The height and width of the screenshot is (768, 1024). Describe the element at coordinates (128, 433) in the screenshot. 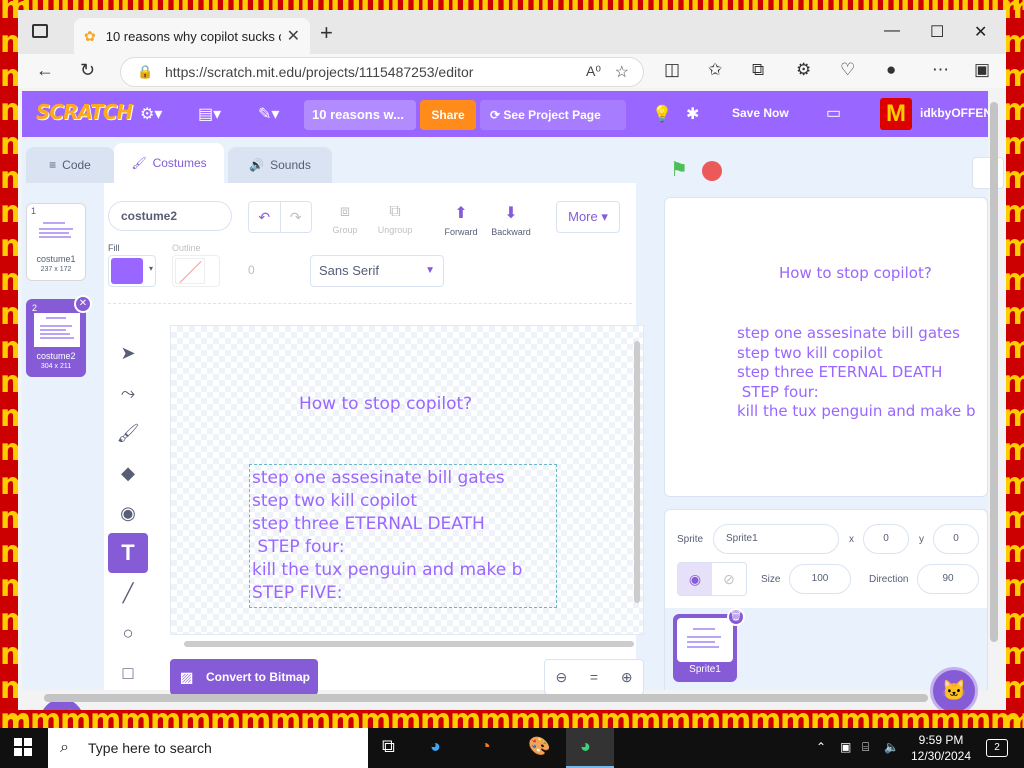

I see `brush-tool-icon: 🖌` at that location.